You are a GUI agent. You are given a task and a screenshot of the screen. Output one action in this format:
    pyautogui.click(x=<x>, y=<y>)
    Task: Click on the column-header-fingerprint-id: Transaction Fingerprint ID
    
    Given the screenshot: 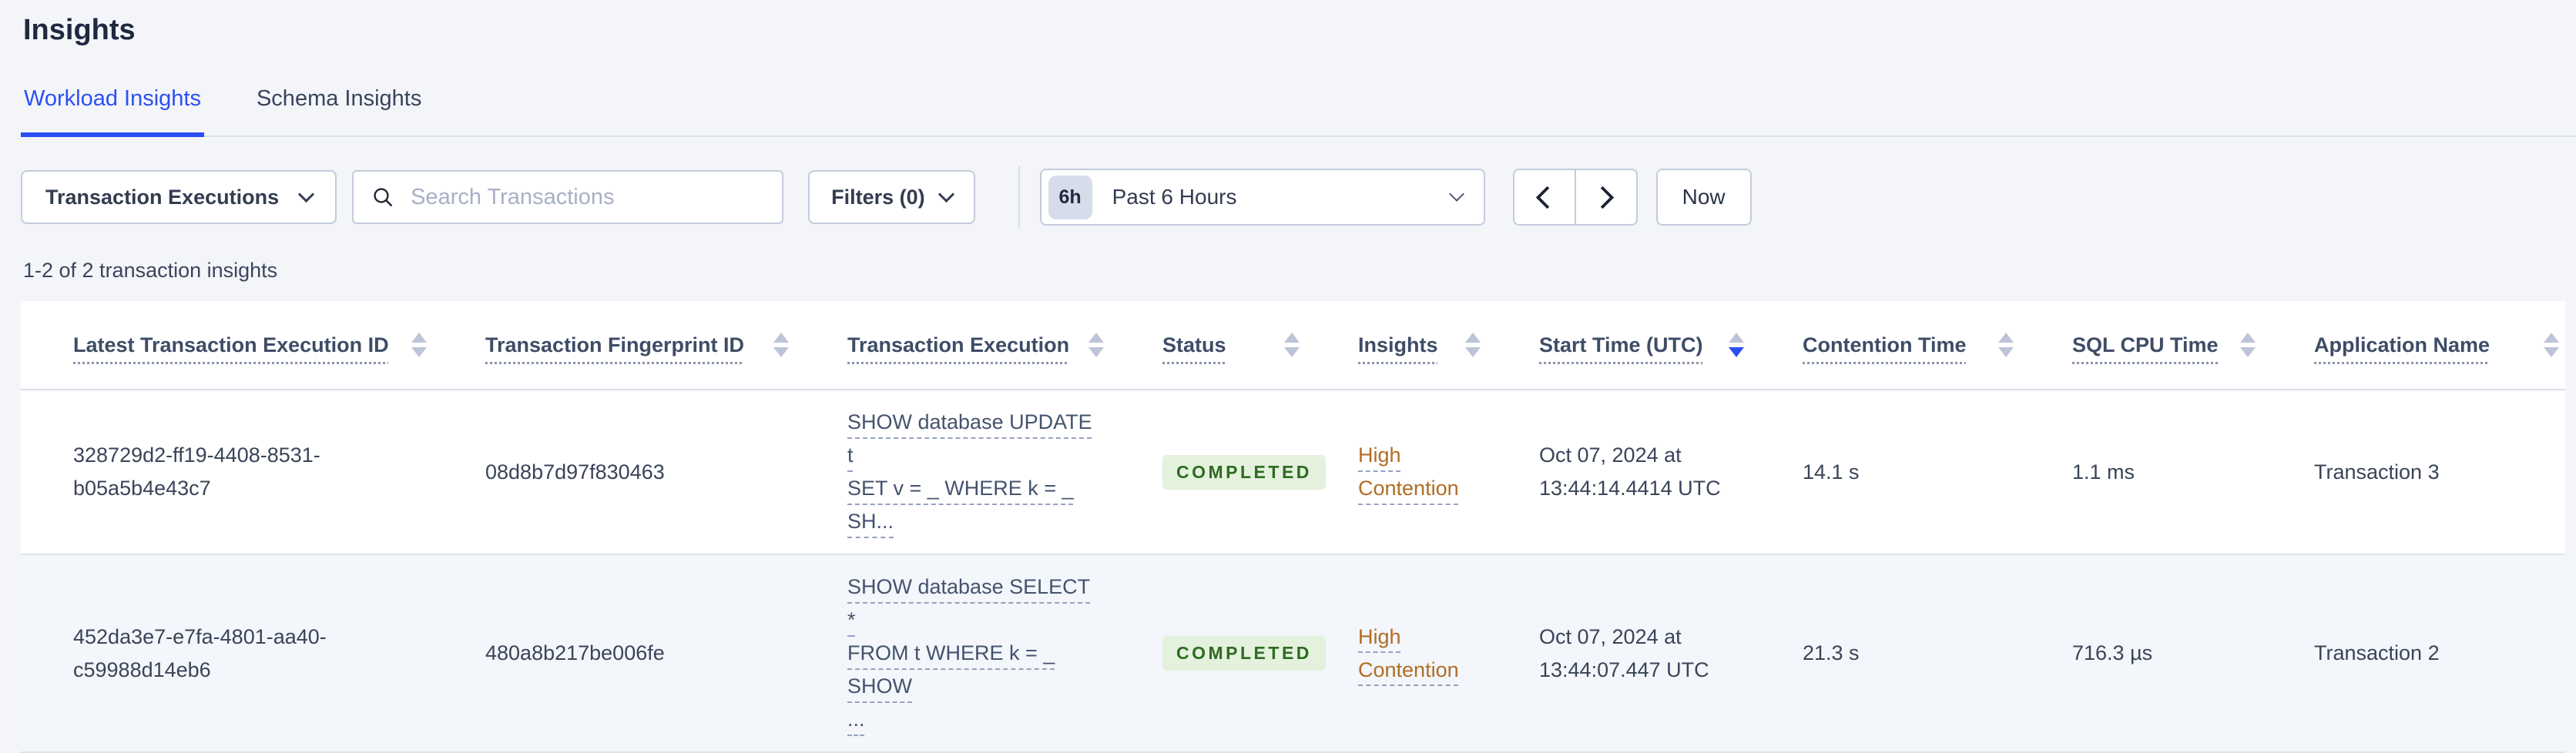 What is the action you would take?
    pyautogui.click(x=614, y=345)
    